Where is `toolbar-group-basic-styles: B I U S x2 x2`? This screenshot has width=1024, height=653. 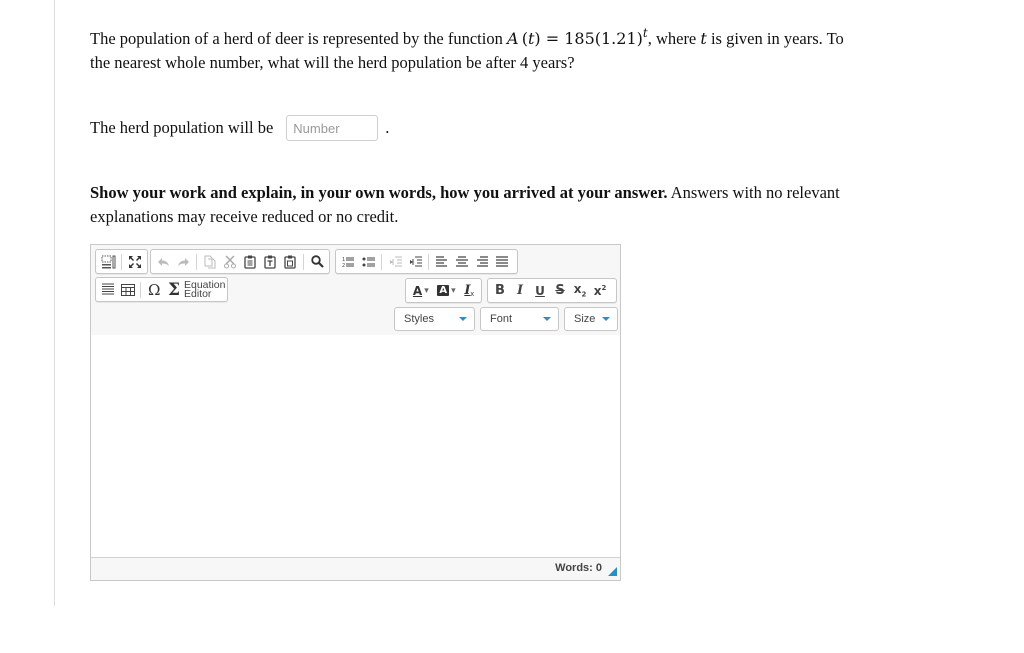 toolbar-group-basic-styles: B I U S x2 x2 is located at coordinates (552, 290).